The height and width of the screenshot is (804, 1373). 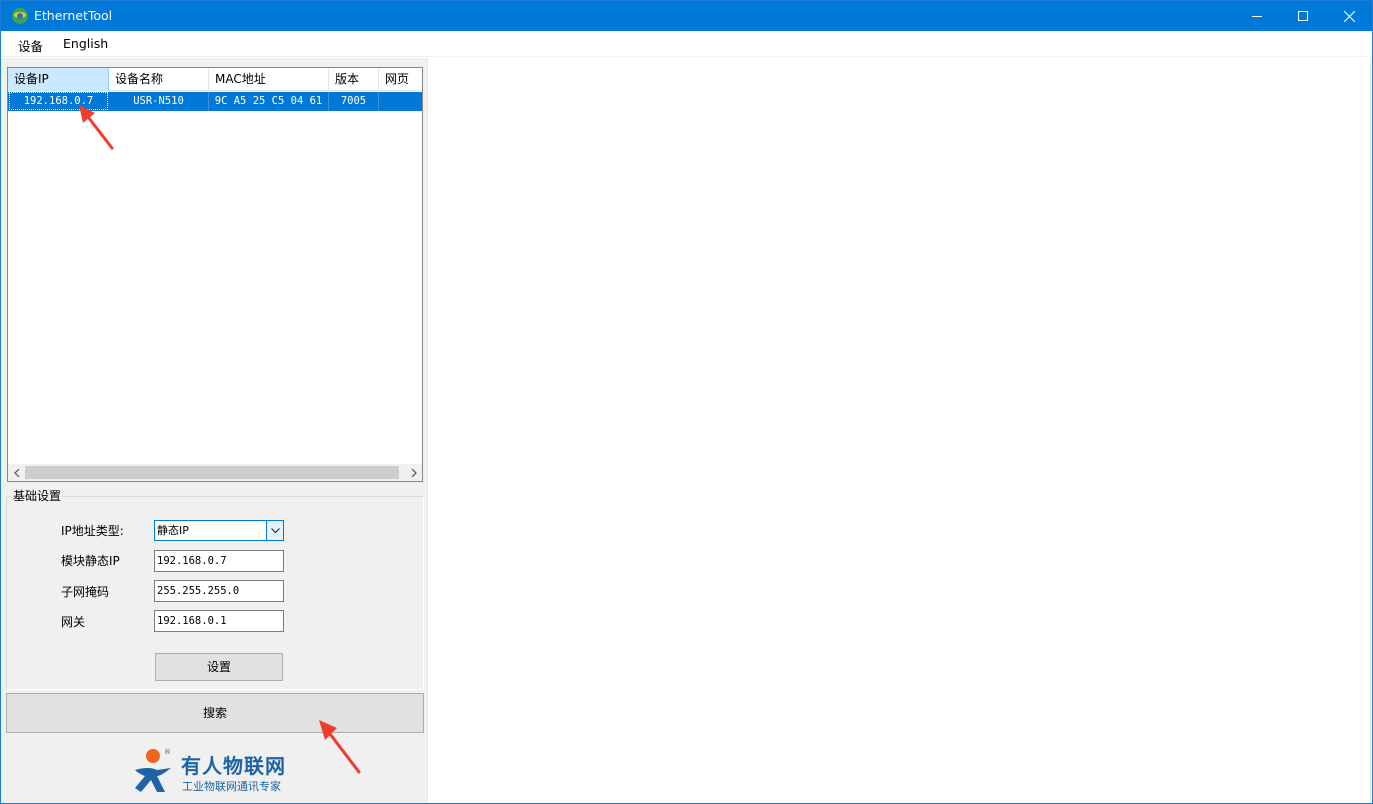 What do you see at coordinates (90, 561) in the screenshot?
I see `static-ip-label: 模块静态IP` at bounding box center [90, 561].